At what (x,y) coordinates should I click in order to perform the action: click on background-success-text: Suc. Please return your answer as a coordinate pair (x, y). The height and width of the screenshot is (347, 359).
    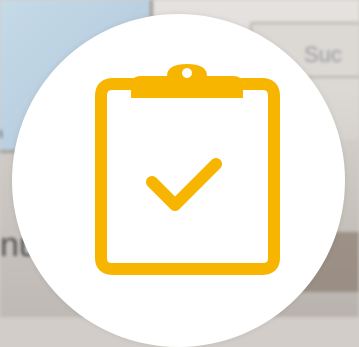
    Looking at the image, I should click on (323, 54).